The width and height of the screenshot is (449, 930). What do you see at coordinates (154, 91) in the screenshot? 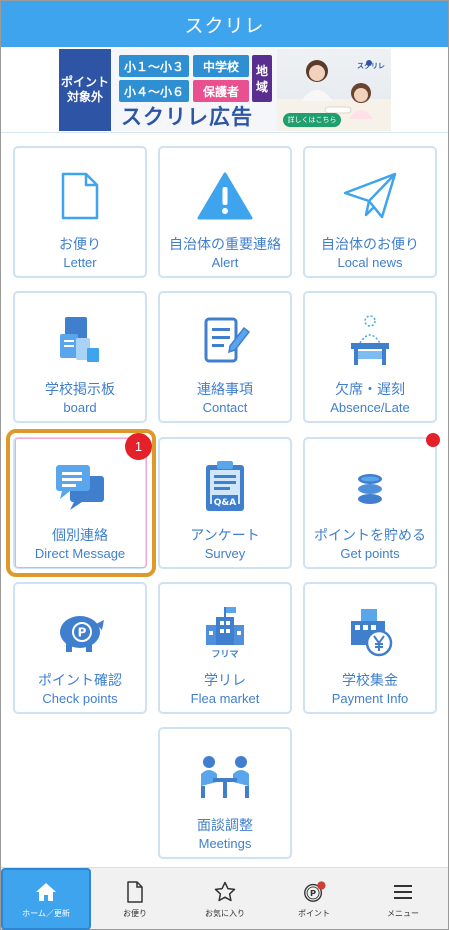
I see `banner-tag-grade-high: 小４～小６` at bounding box center [154, 91].